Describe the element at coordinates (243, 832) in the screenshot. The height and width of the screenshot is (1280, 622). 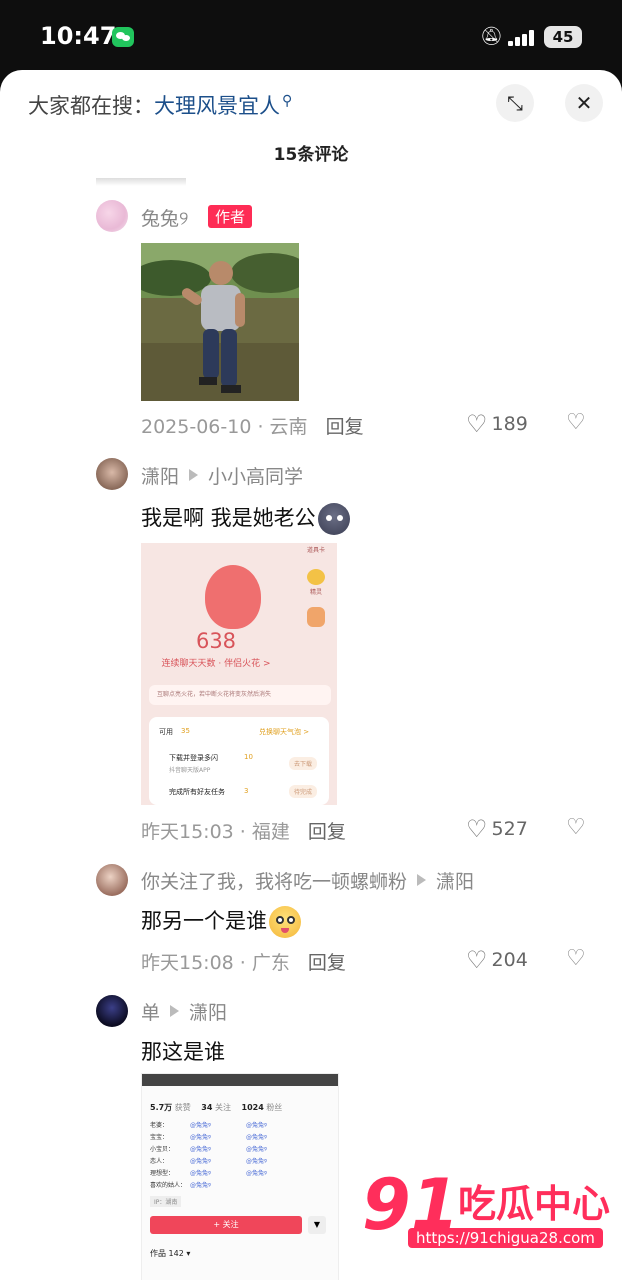
I see `comment-meta: 昨天15:03 · 福建 回复` at that location.